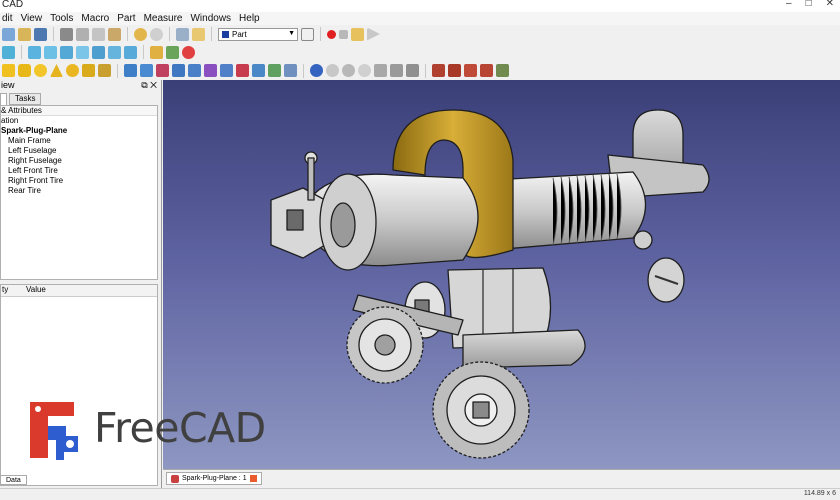 This screenshot has height=500, width=840. Describe the element at coordinates (819, 493) in the screenshot. I see `dimension-readout: 114.89 x 6` at that location.